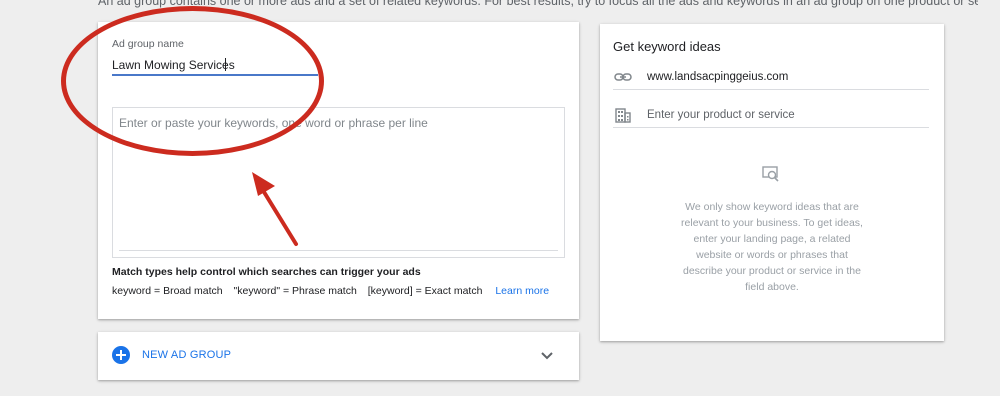  I want to click on new-ad-group-label: NEW AD GROUP, so click(187, 355).